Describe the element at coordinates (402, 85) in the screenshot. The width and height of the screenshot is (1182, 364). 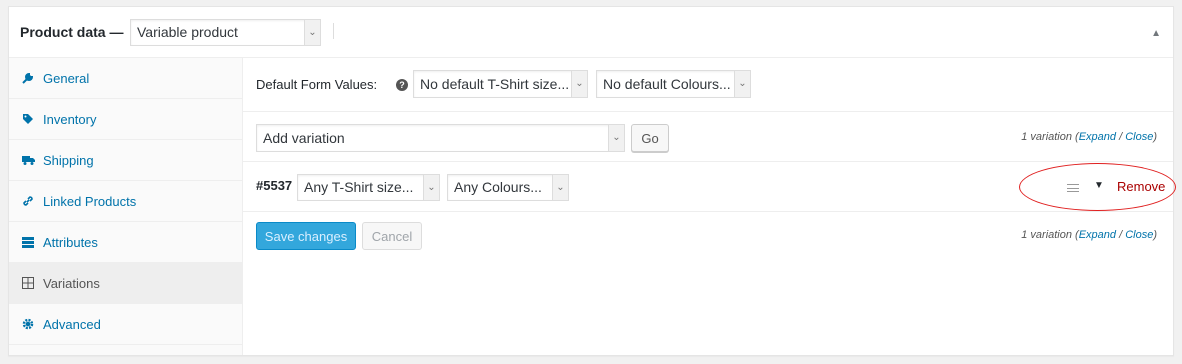
I see `help-icon: ?` at that location.